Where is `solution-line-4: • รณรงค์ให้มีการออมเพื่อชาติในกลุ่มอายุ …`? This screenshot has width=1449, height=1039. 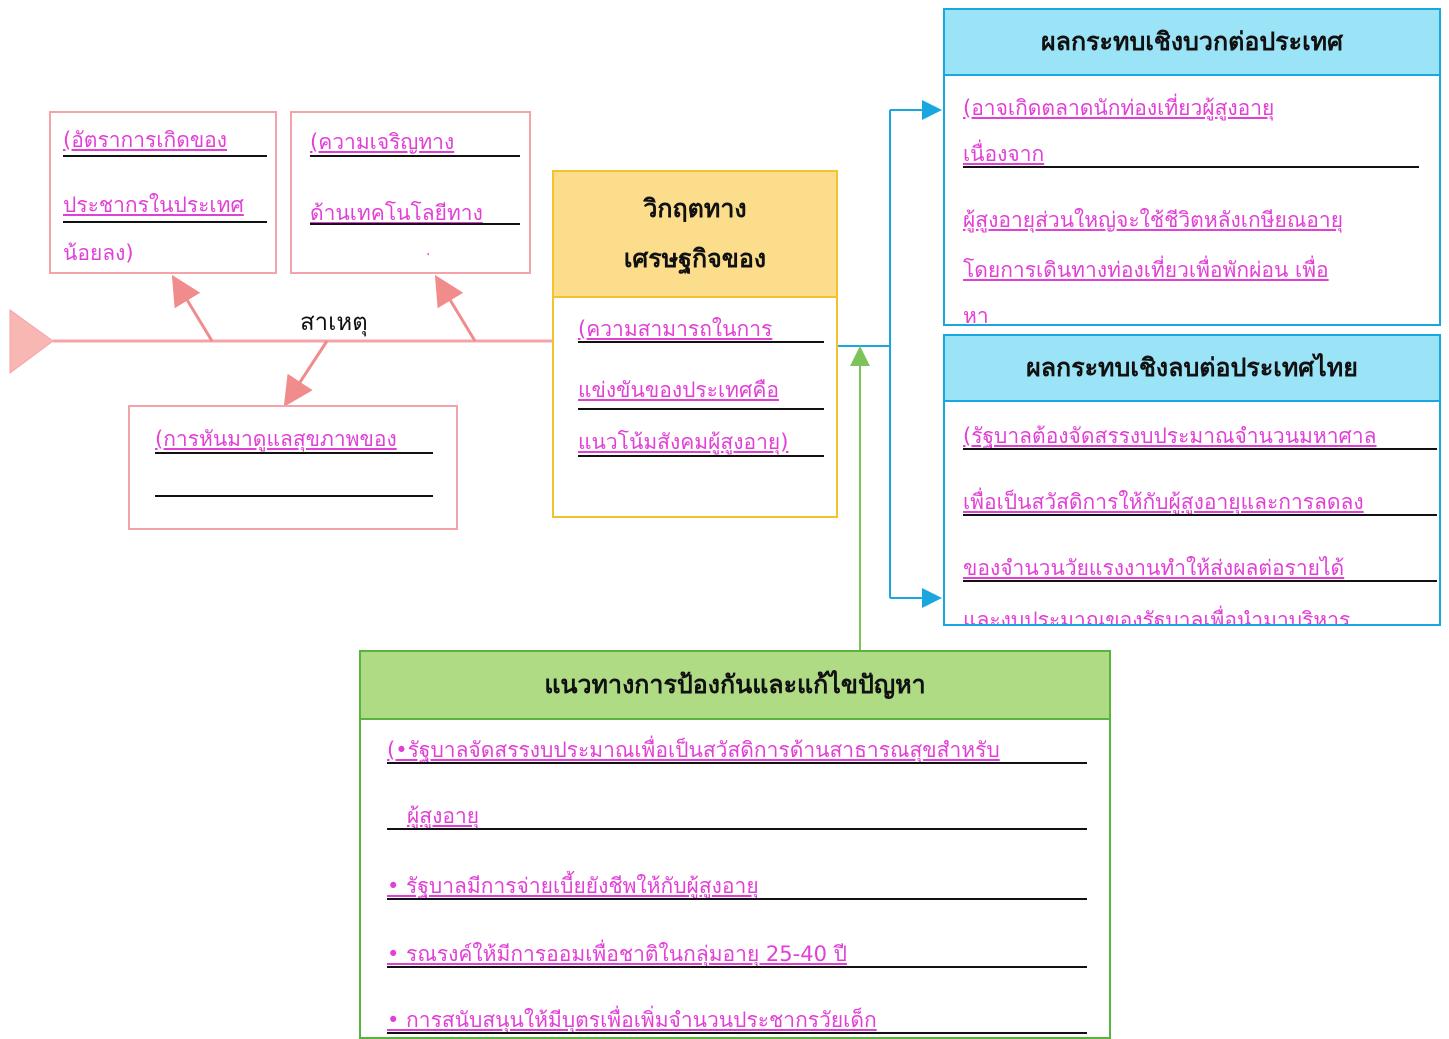
solution-line-4: • รณรงค์ให้มีการออมเพื่อชาติในกลุ่มอายุ … is located at coordinates (617, 954).